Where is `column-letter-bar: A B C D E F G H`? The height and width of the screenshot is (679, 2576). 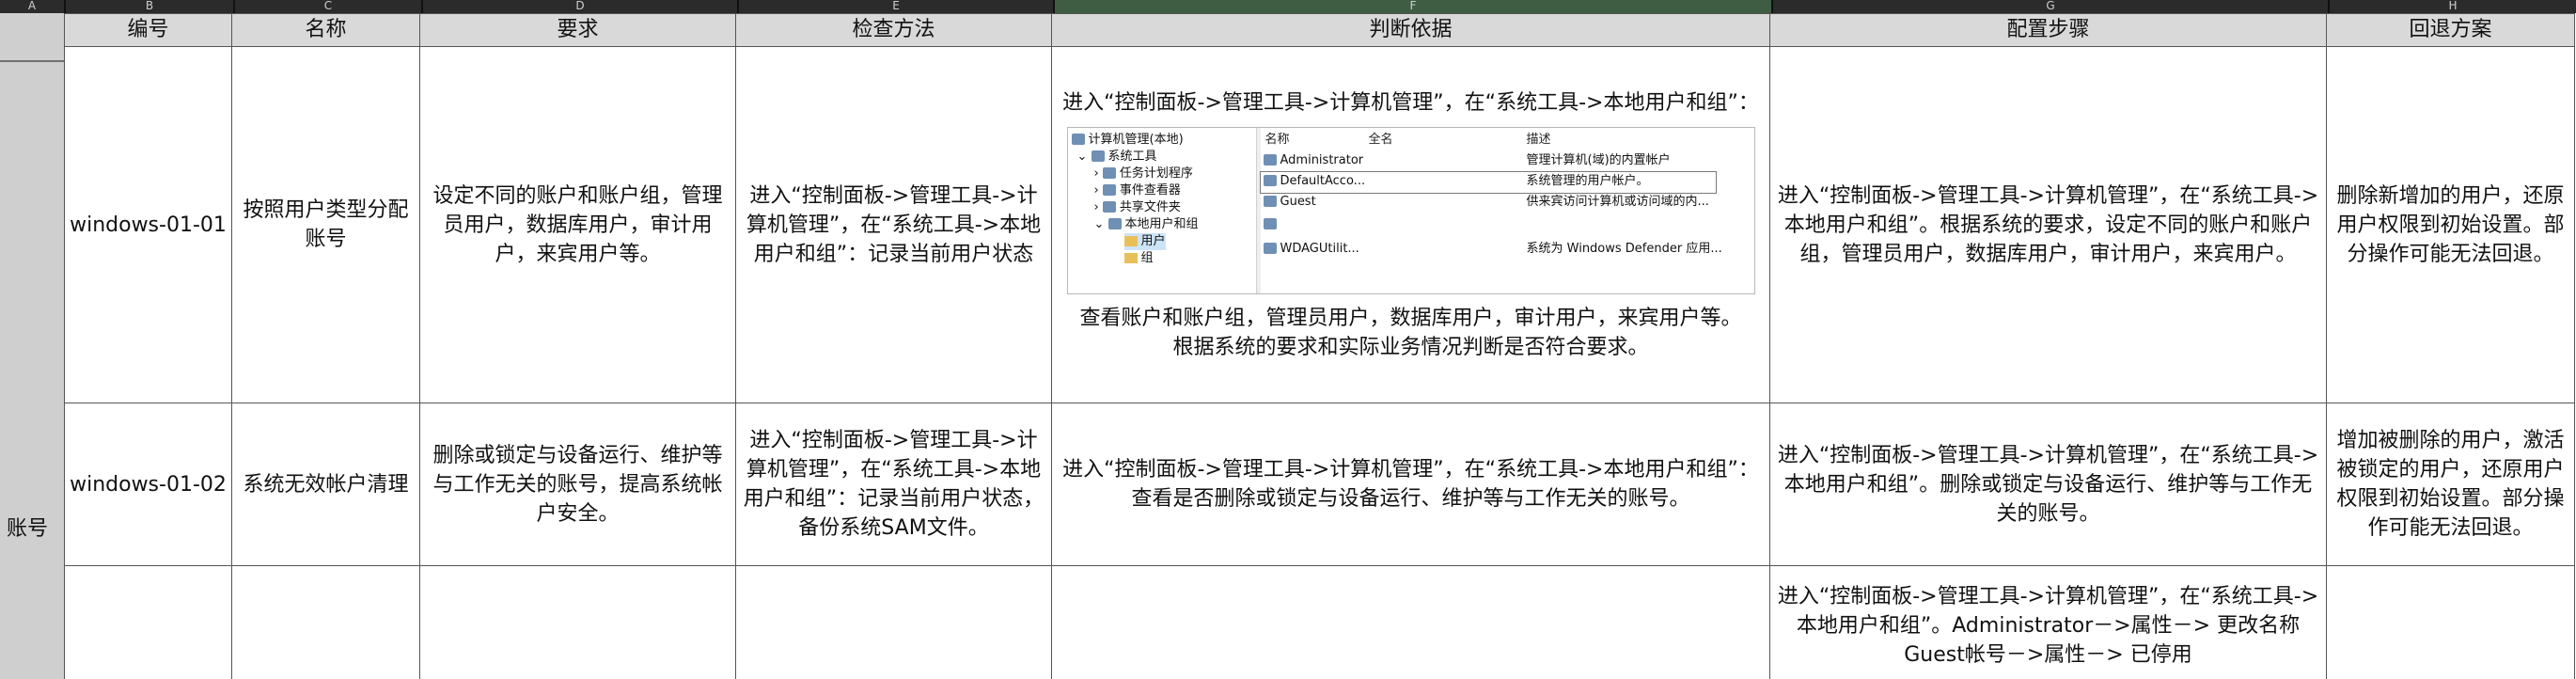 column-letter-bar: A B C D E F G H is located at coordinates (1288, 6).